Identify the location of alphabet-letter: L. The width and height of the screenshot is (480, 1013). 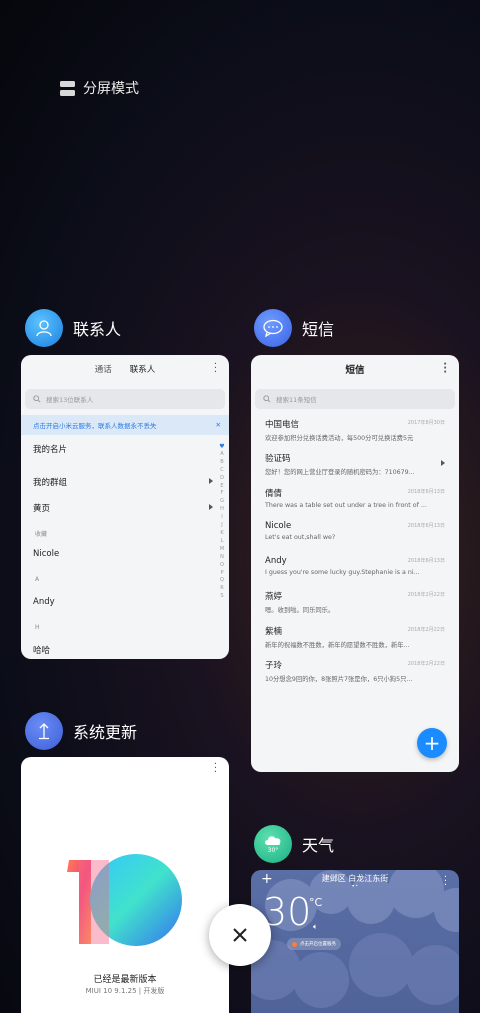
(222, 542).